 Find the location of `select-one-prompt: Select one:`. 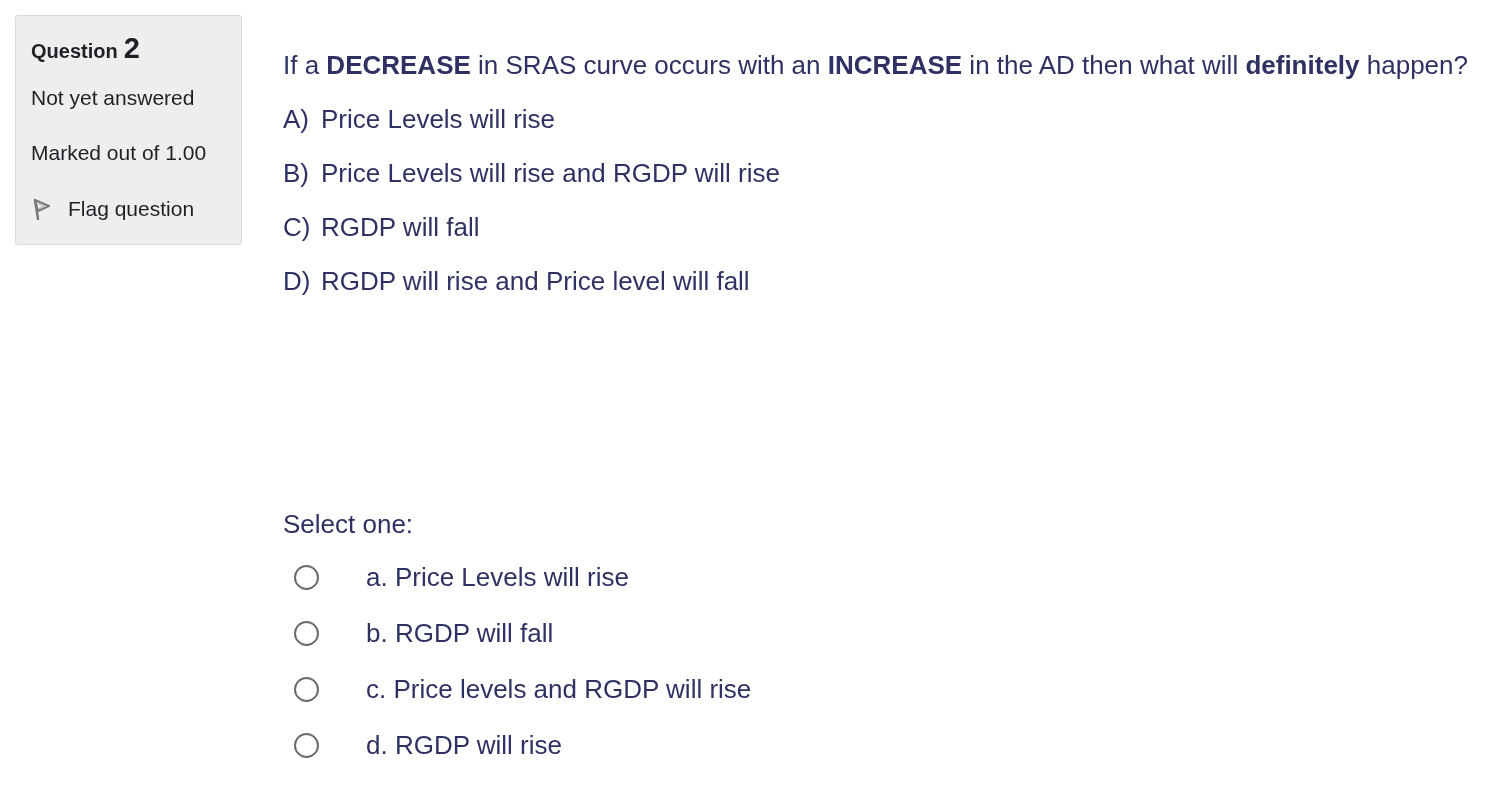

select-one-prompt: Select one: is located at coordinates (348, 524).